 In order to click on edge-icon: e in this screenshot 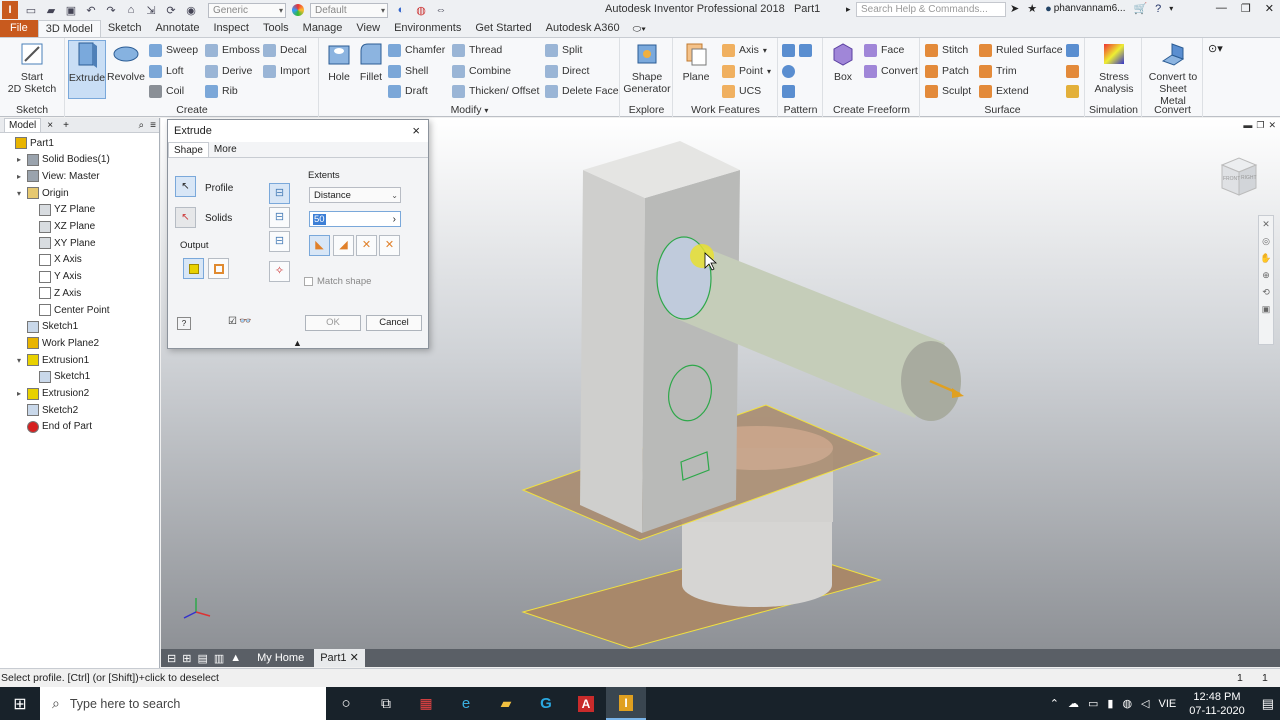, I will do `click(466, 703)`.